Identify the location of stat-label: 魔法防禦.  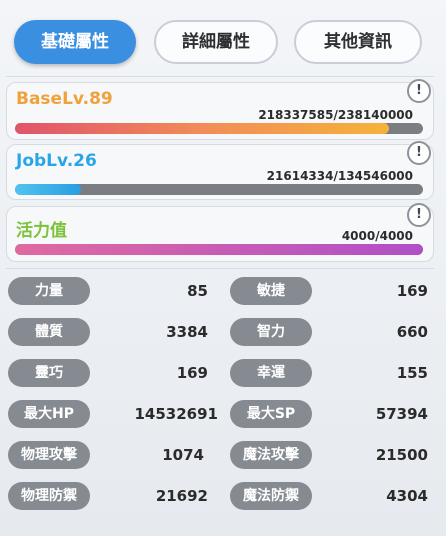
(271, 496).